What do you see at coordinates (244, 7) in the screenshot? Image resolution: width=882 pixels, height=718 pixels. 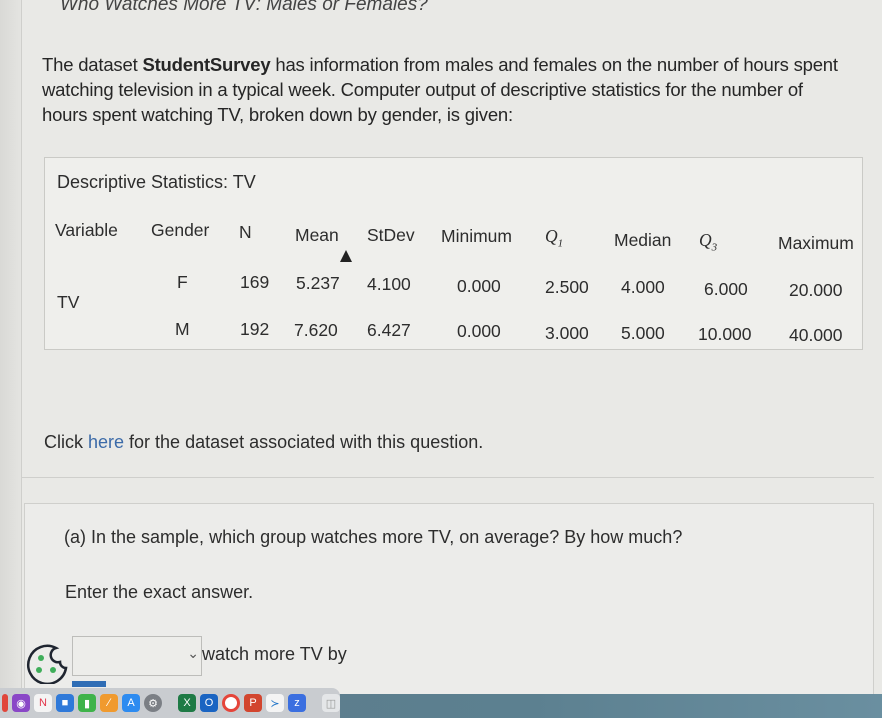 I see `page-title: Who Watches More TV: Males or Females?` at bounding box center [244, 7].